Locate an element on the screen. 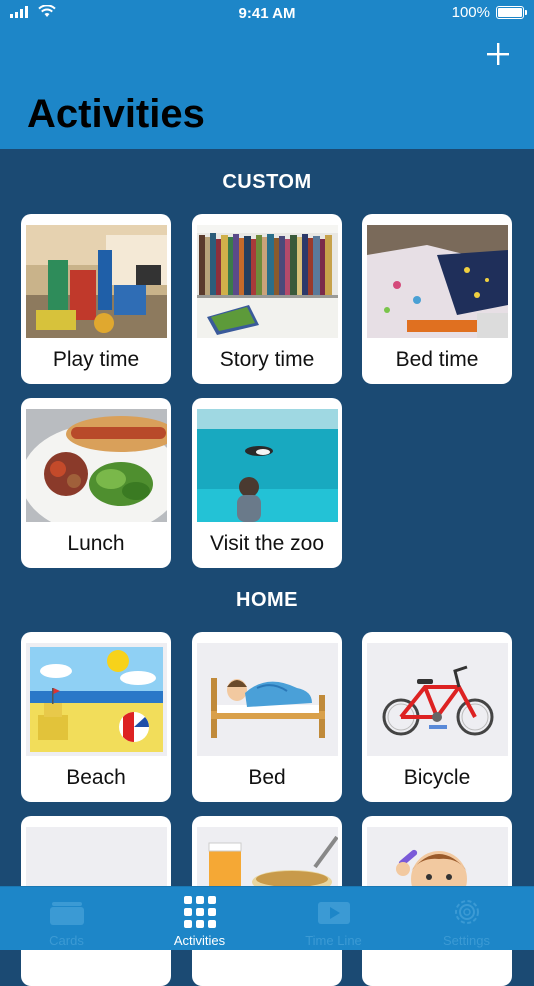 The width and height of the screenshot is (534, 986). card-bed: Bed is located at coordinates (267, 717).